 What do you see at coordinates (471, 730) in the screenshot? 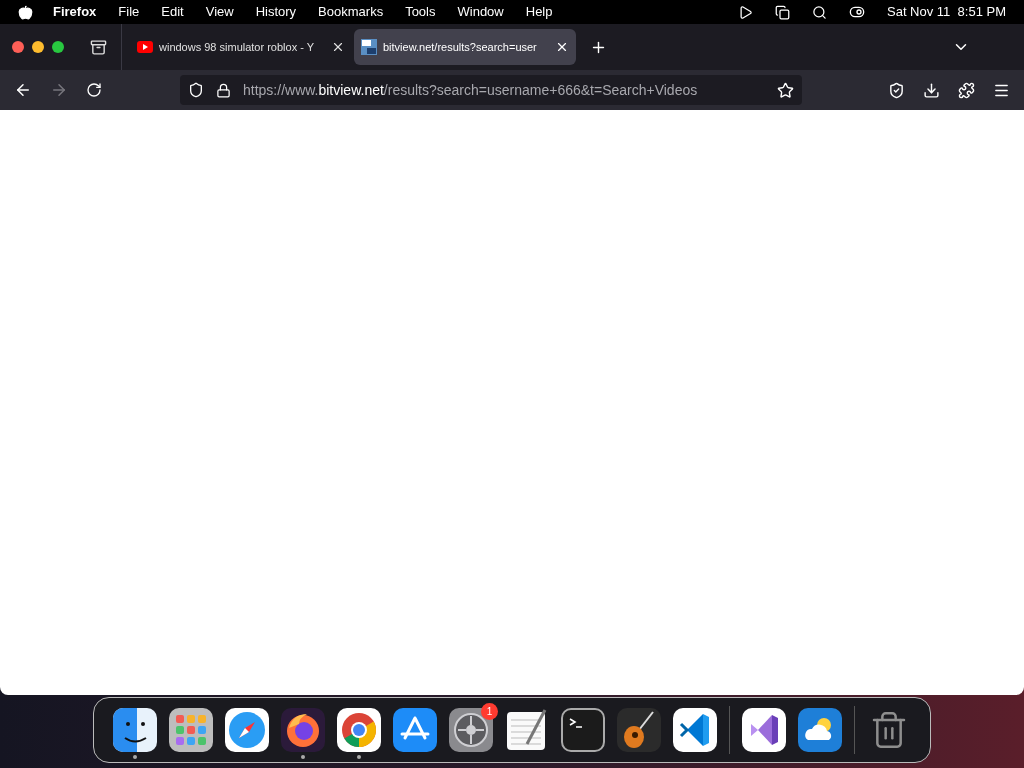
I see `gear-icon` at bounding box center [471, 730].